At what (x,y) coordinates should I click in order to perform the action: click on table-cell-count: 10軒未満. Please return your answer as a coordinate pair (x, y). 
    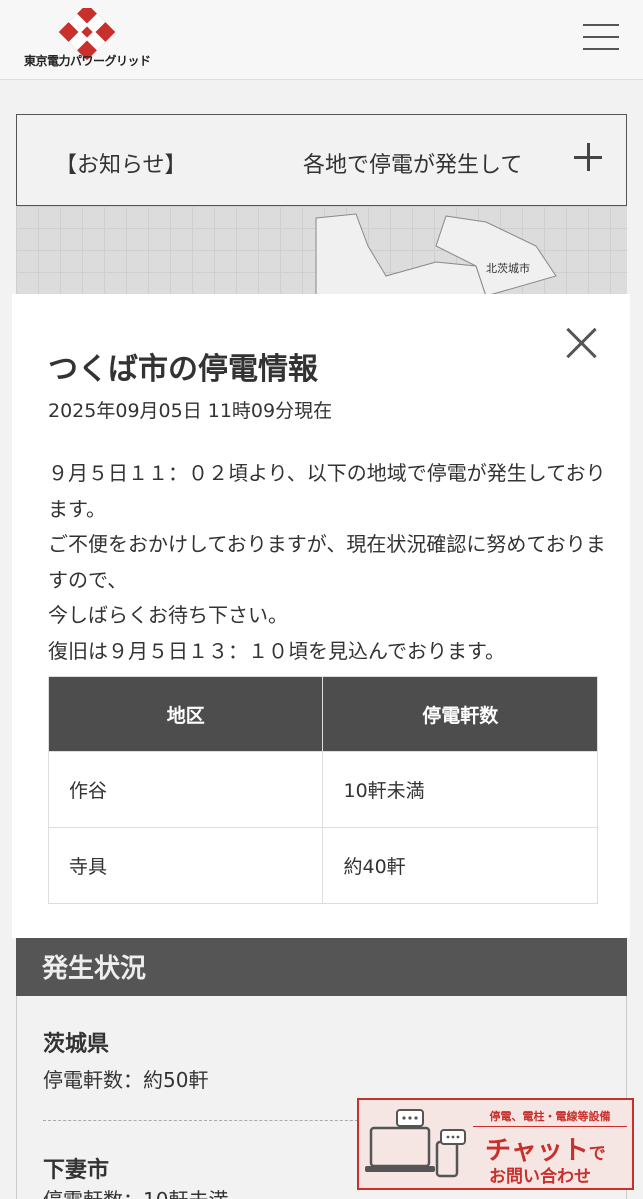
    Looking at the image, I should click on (460, 789).